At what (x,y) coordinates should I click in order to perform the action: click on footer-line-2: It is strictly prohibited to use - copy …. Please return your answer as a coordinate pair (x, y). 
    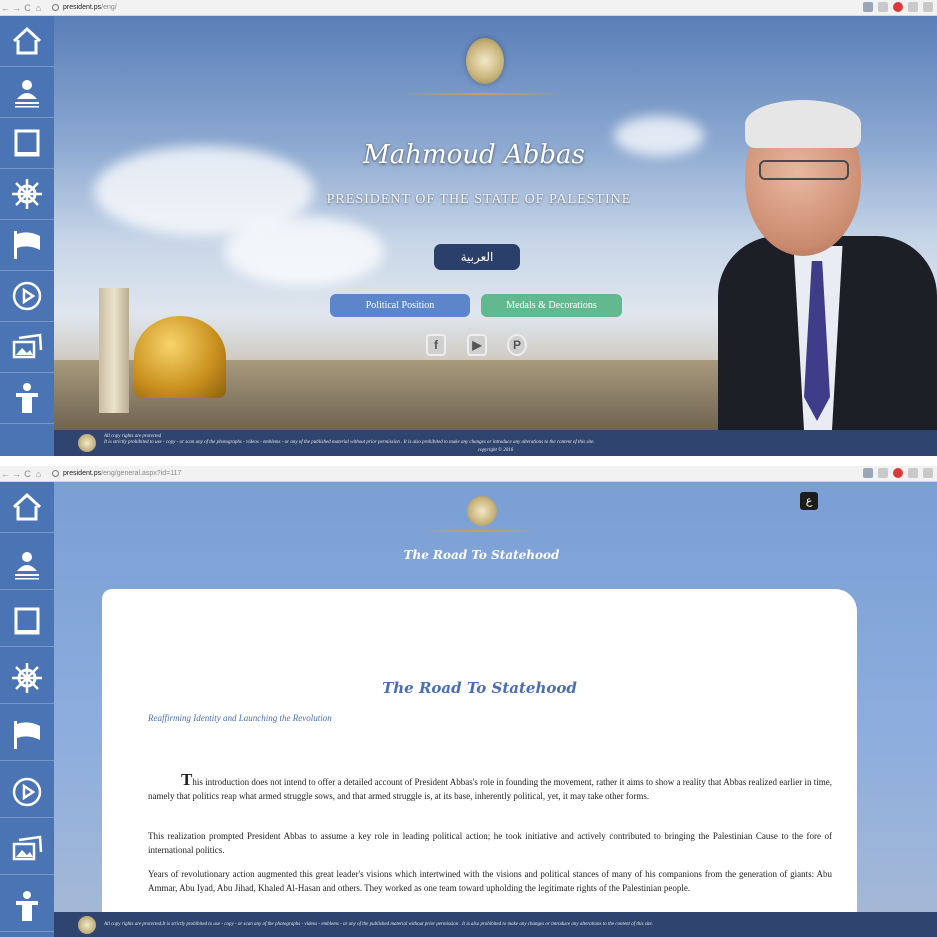
    Looking at the image, I should click on (349, 442).